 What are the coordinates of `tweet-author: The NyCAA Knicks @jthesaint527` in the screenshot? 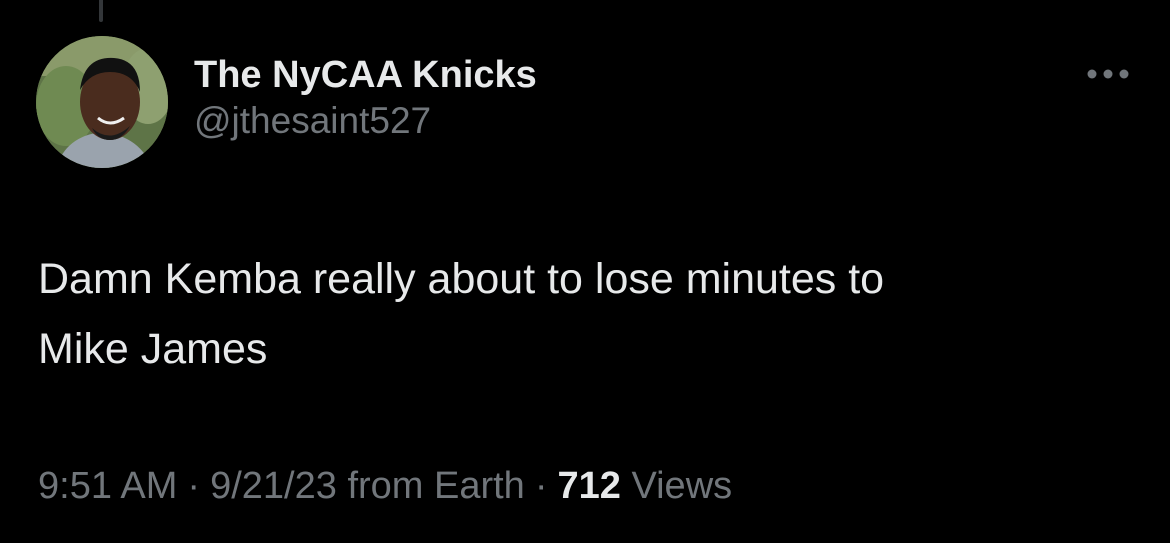 It's located at (365, 98).